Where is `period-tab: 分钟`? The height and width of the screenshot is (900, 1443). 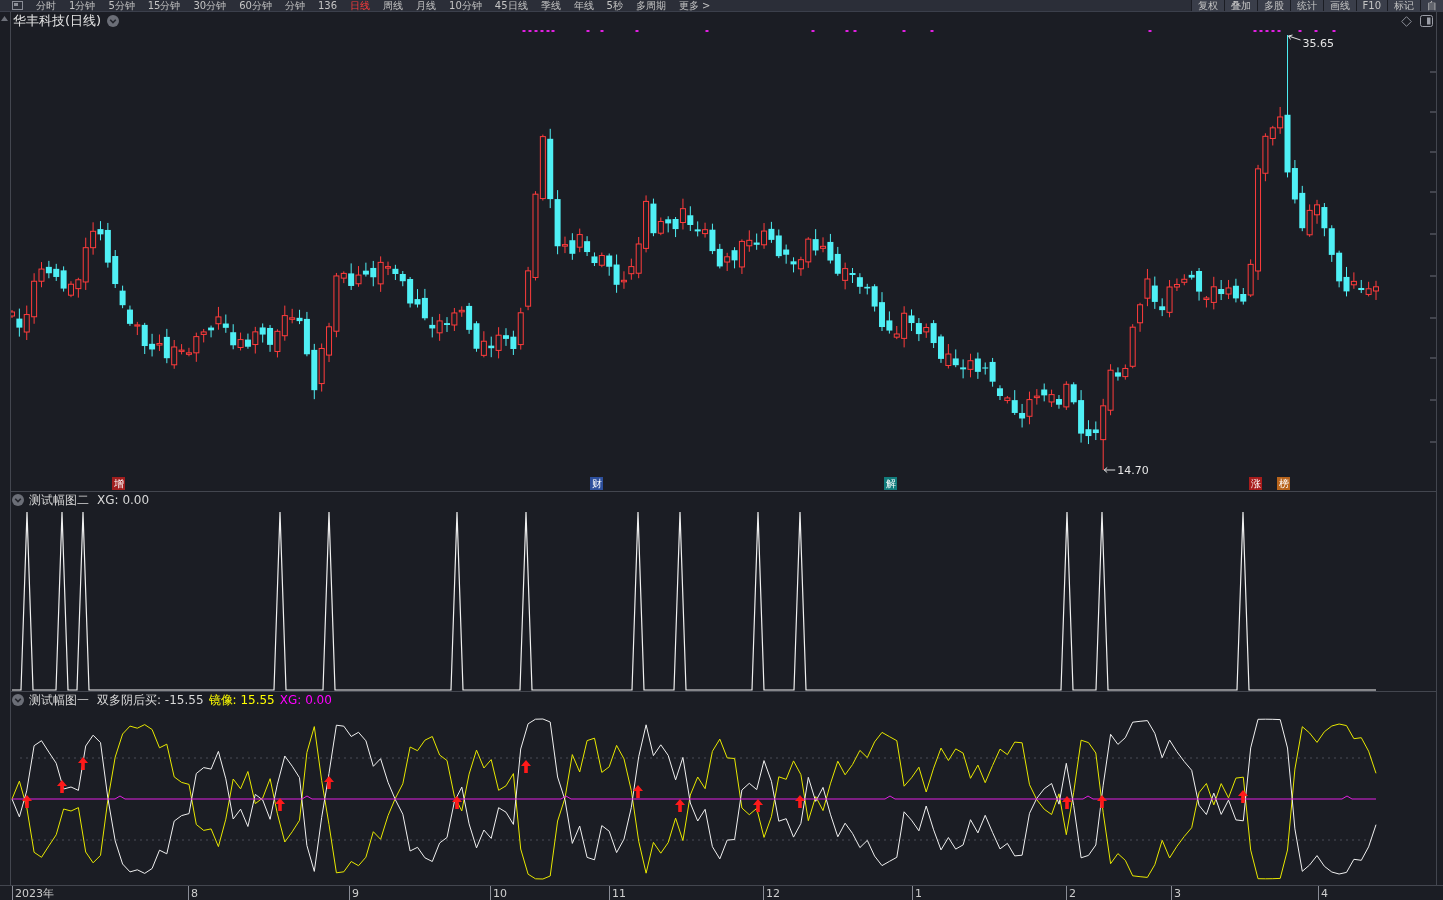 period-tab: 分钟 is located at coordinates (294, 5).